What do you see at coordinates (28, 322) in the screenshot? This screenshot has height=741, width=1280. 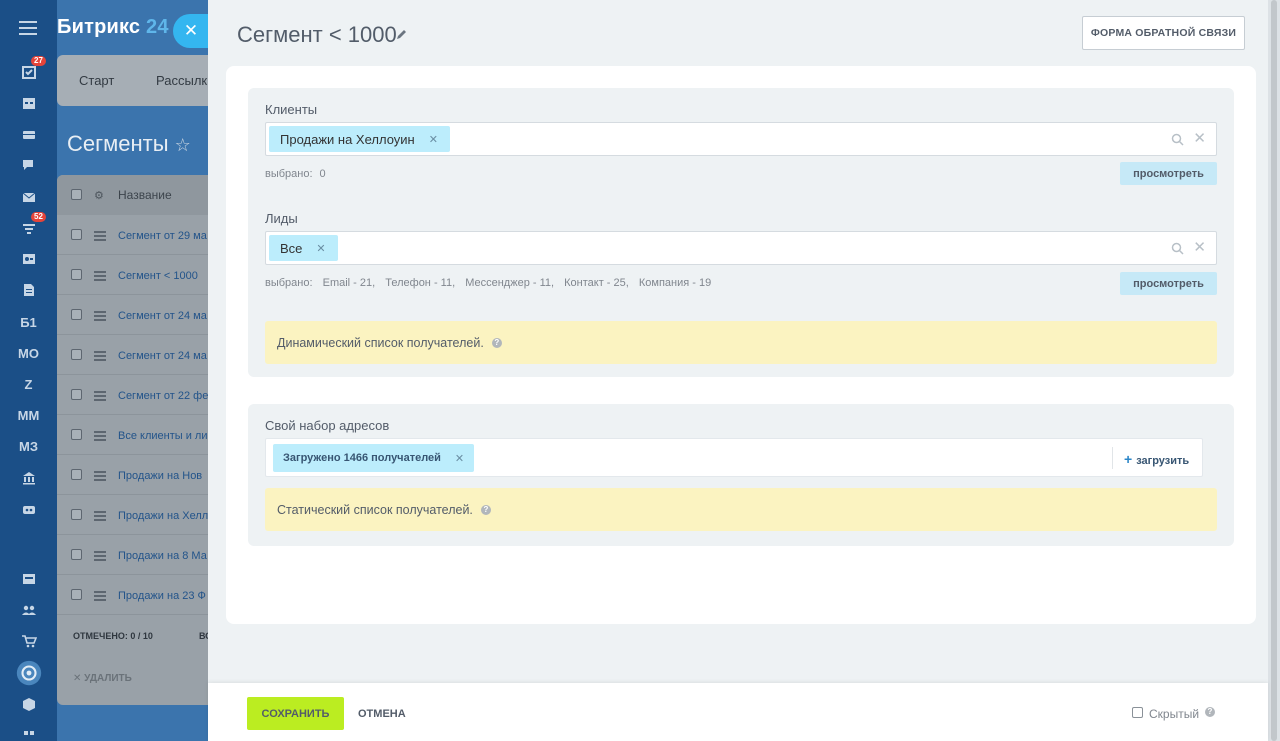 I see `rail-item-b1: Б1` at bounding box center [28, 322].